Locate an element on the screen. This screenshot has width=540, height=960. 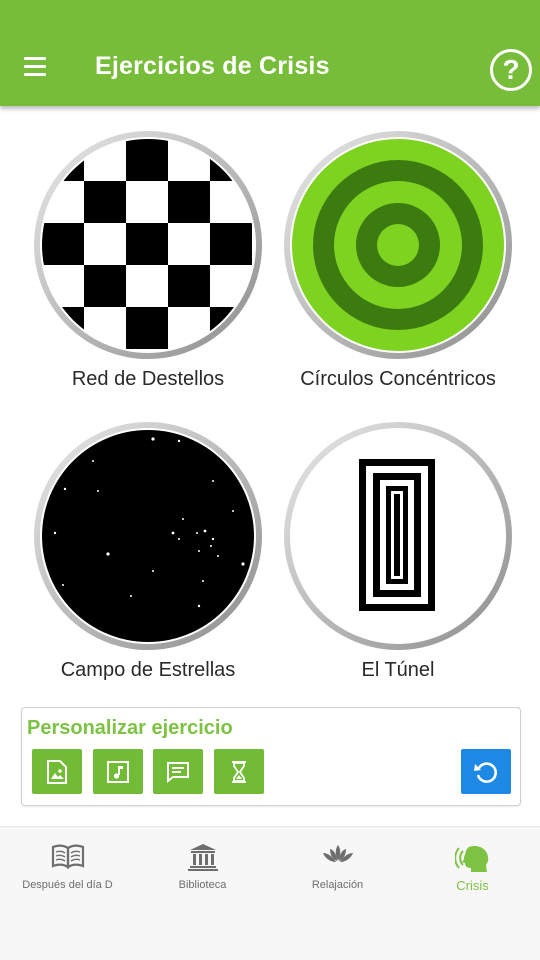
exercise-label: Campo de Estrellas is located at coordinates (148, 670).